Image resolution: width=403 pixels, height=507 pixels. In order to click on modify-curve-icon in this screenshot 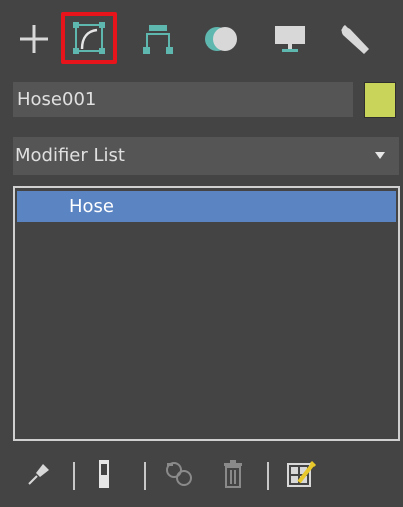, I will do `click(89, 38)`.